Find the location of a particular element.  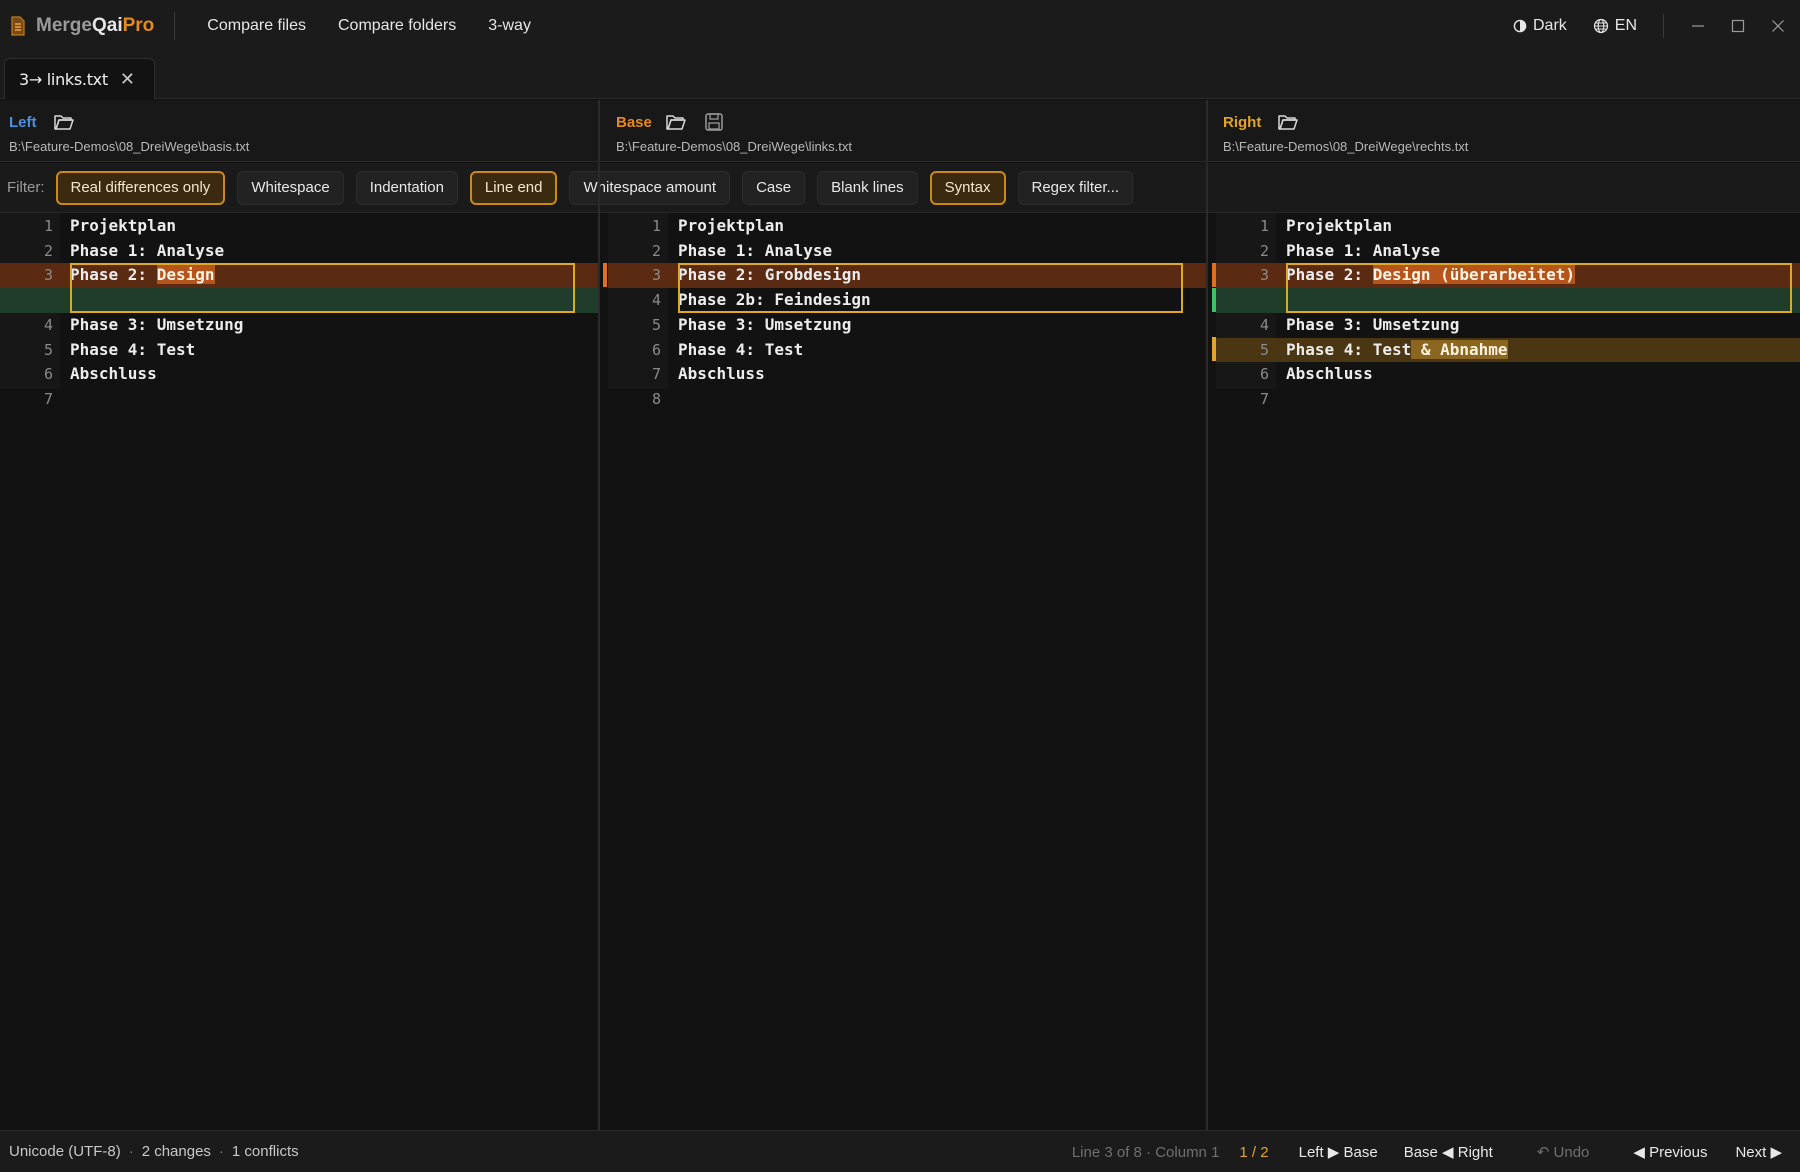

changes-count: 2 changes is located at coordinates (176, 1151).